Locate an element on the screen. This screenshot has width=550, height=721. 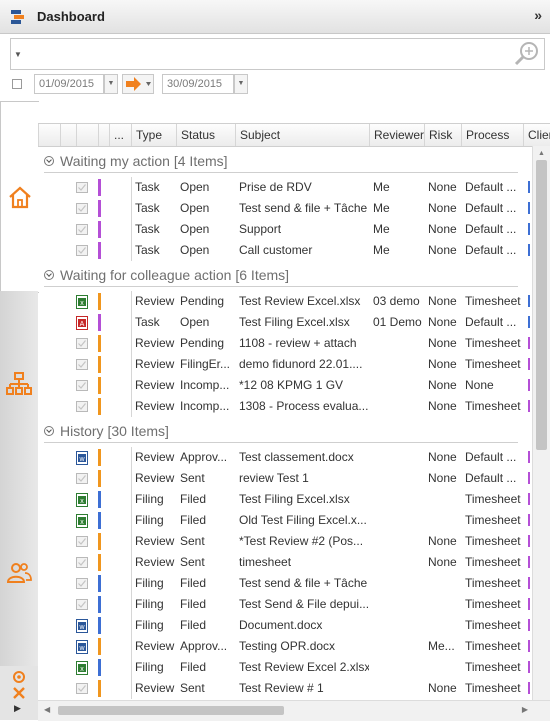
date-filter-checkbox is located at coordinates (17, 84).